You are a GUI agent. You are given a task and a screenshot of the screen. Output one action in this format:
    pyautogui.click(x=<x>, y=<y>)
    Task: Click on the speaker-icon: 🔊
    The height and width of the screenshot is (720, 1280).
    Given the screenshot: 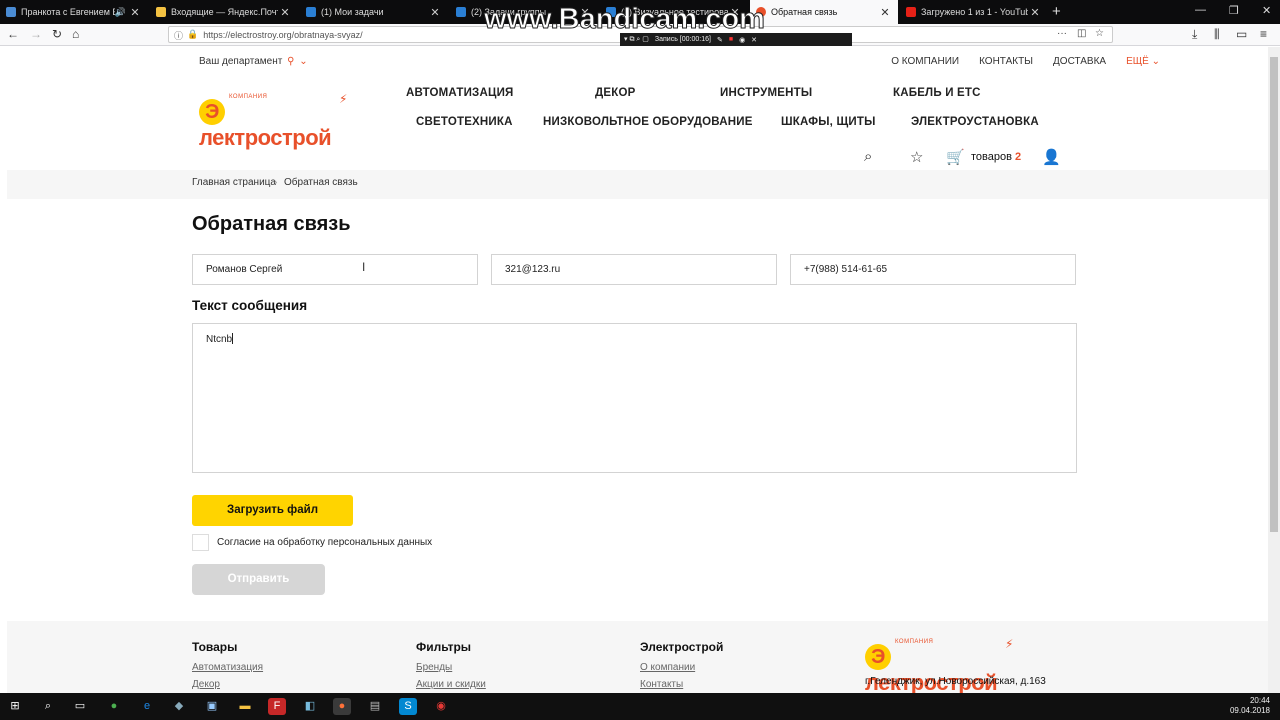 What is the action you would take?
    pyautogui.click(x=120, y=12)
    